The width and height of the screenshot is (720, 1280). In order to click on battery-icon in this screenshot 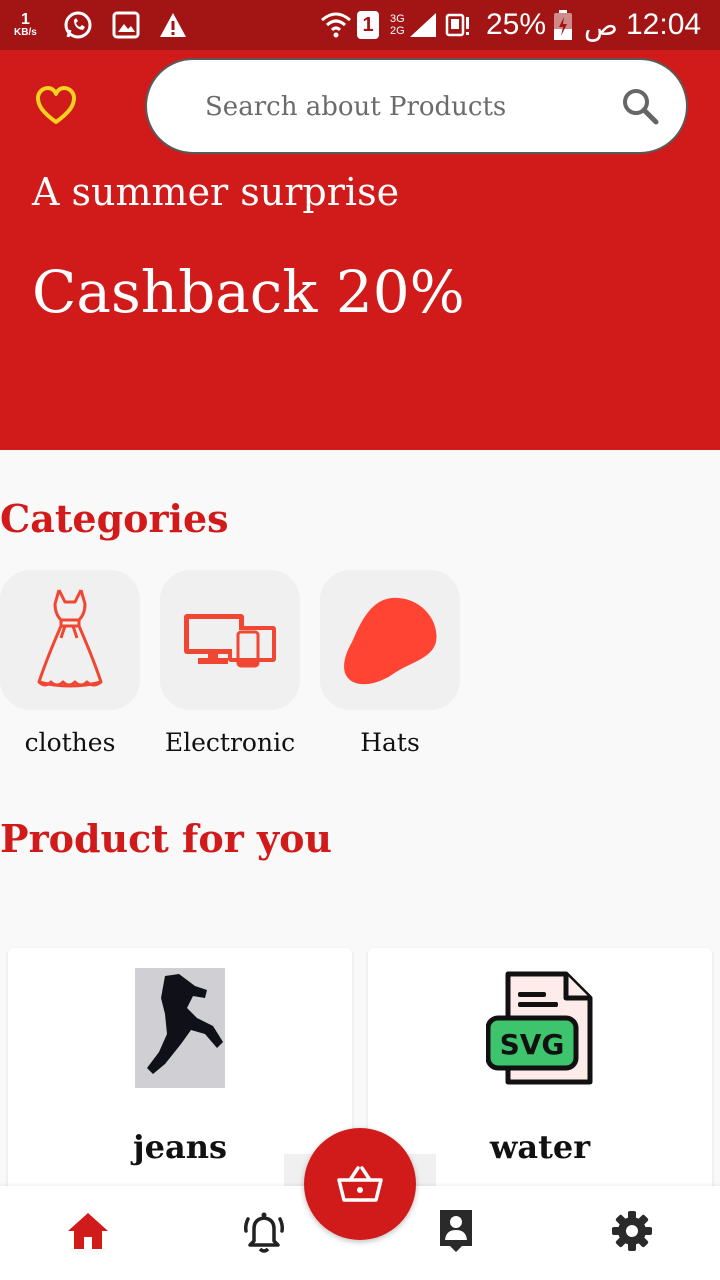, I will do `click(563, 25)`.